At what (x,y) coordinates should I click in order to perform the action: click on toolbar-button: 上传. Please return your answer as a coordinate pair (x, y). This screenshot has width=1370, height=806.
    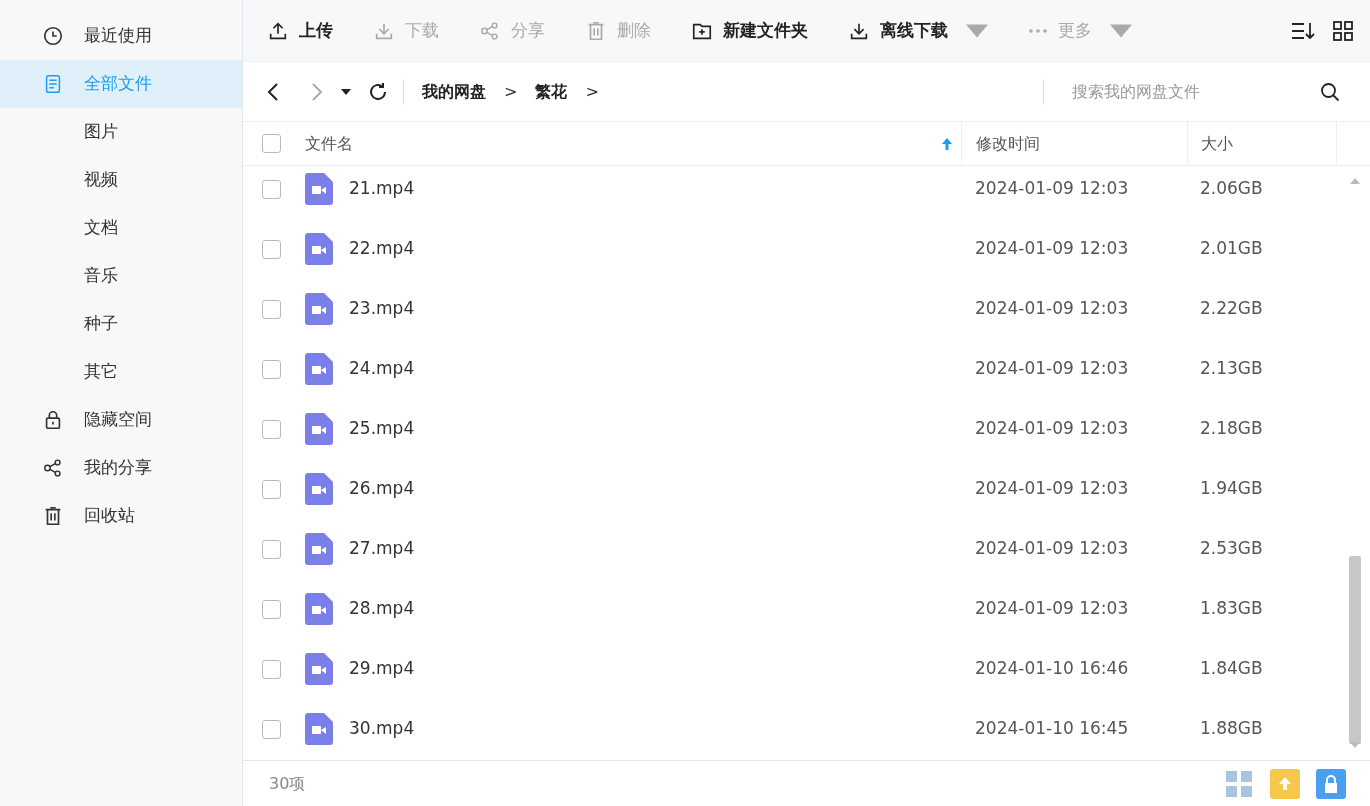
    Looking at the image, I should click on (300, 30).